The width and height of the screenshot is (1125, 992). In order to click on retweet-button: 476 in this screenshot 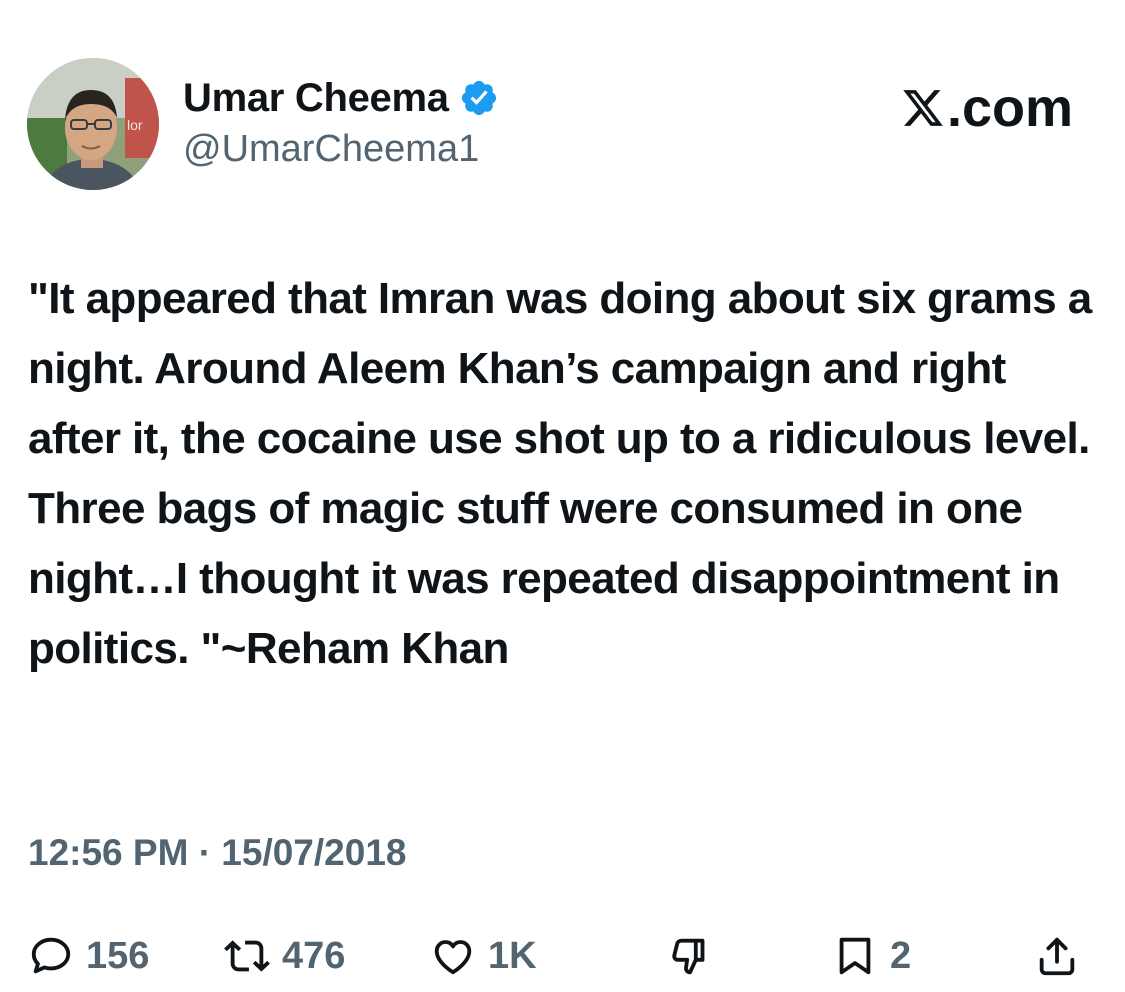, I will do `click(284, 956)`.